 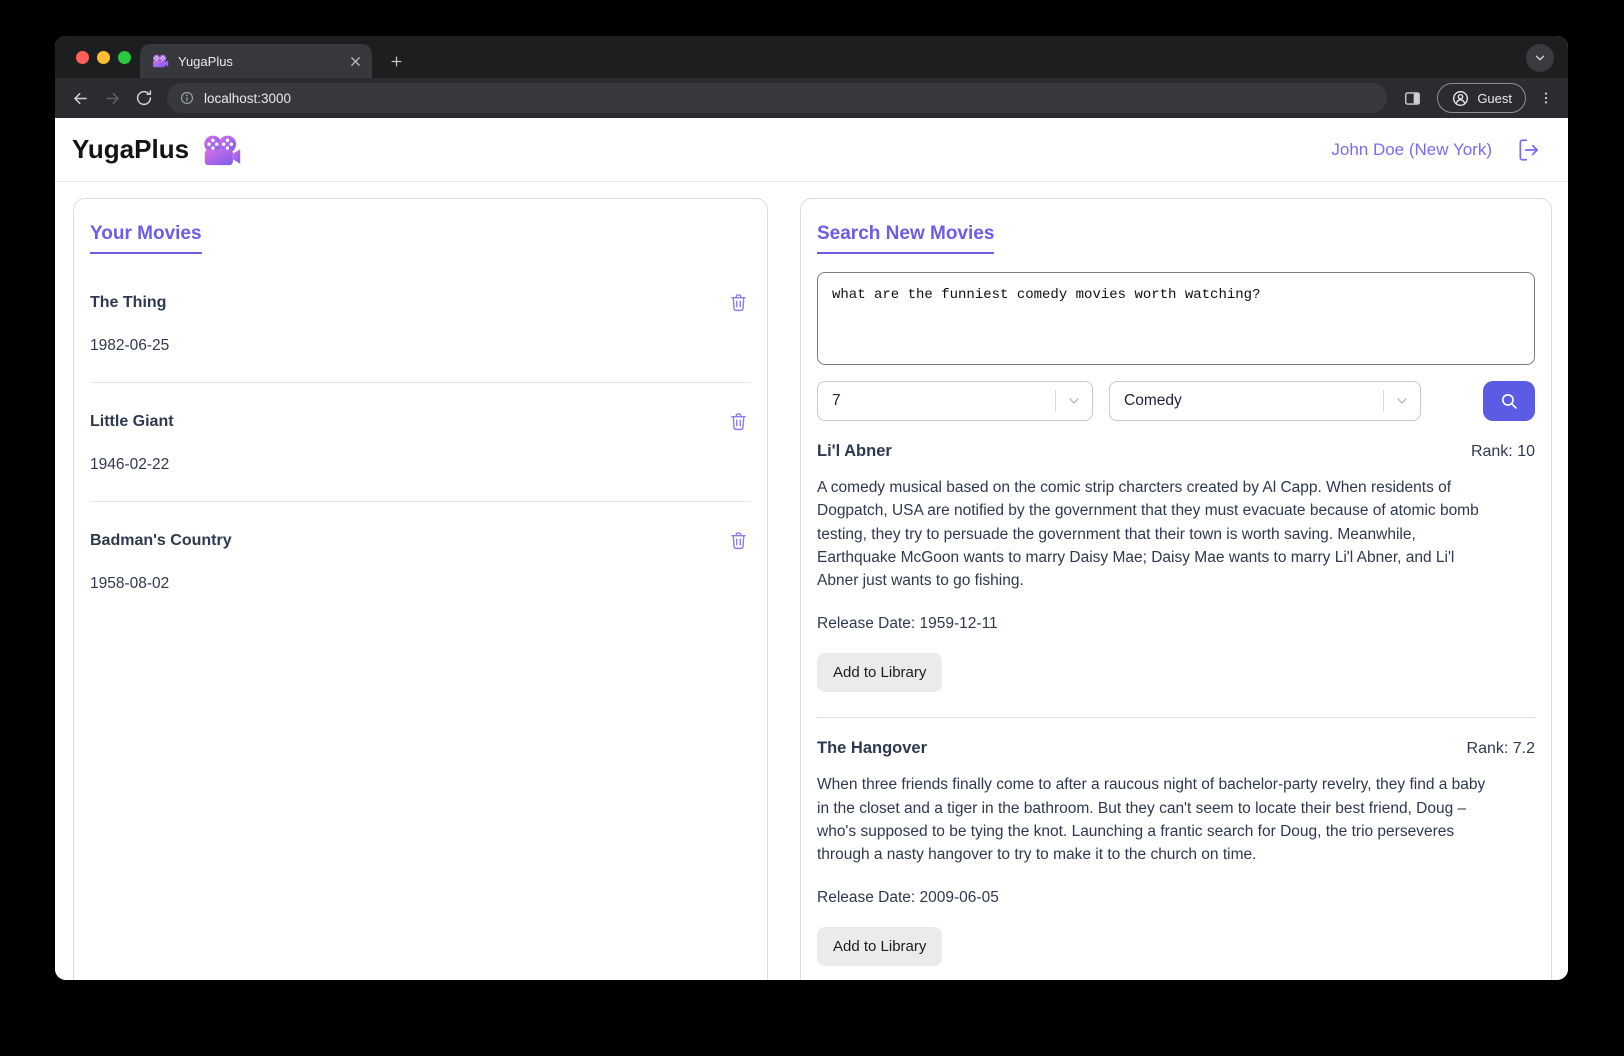 I want to click on movie-camera-icon, so click(x=222, y=151).